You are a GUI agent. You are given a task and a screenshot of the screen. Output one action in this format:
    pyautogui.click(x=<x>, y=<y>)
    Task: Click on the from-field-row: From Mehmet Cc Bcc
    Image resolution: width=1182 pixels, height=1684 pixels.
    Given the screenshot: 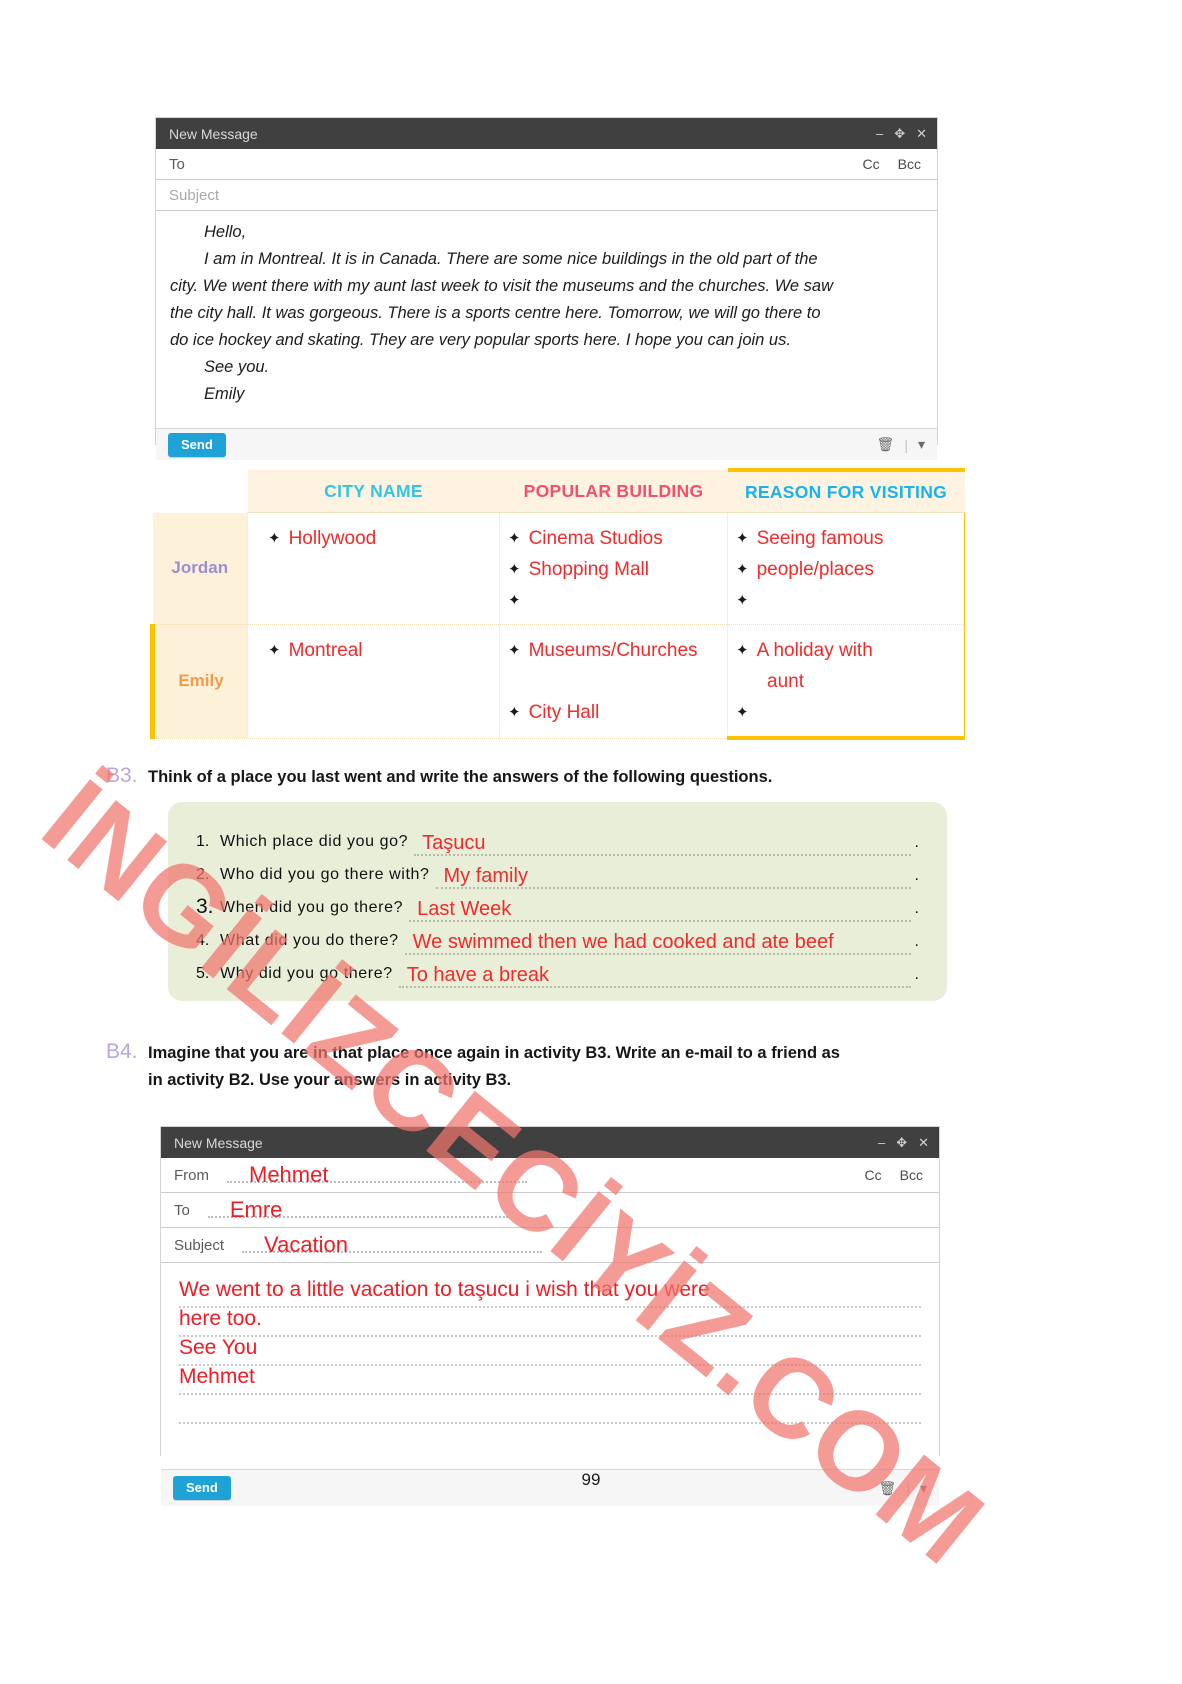 What is the action you would take?
    pyautogui.click(x=550, y=1175)
    